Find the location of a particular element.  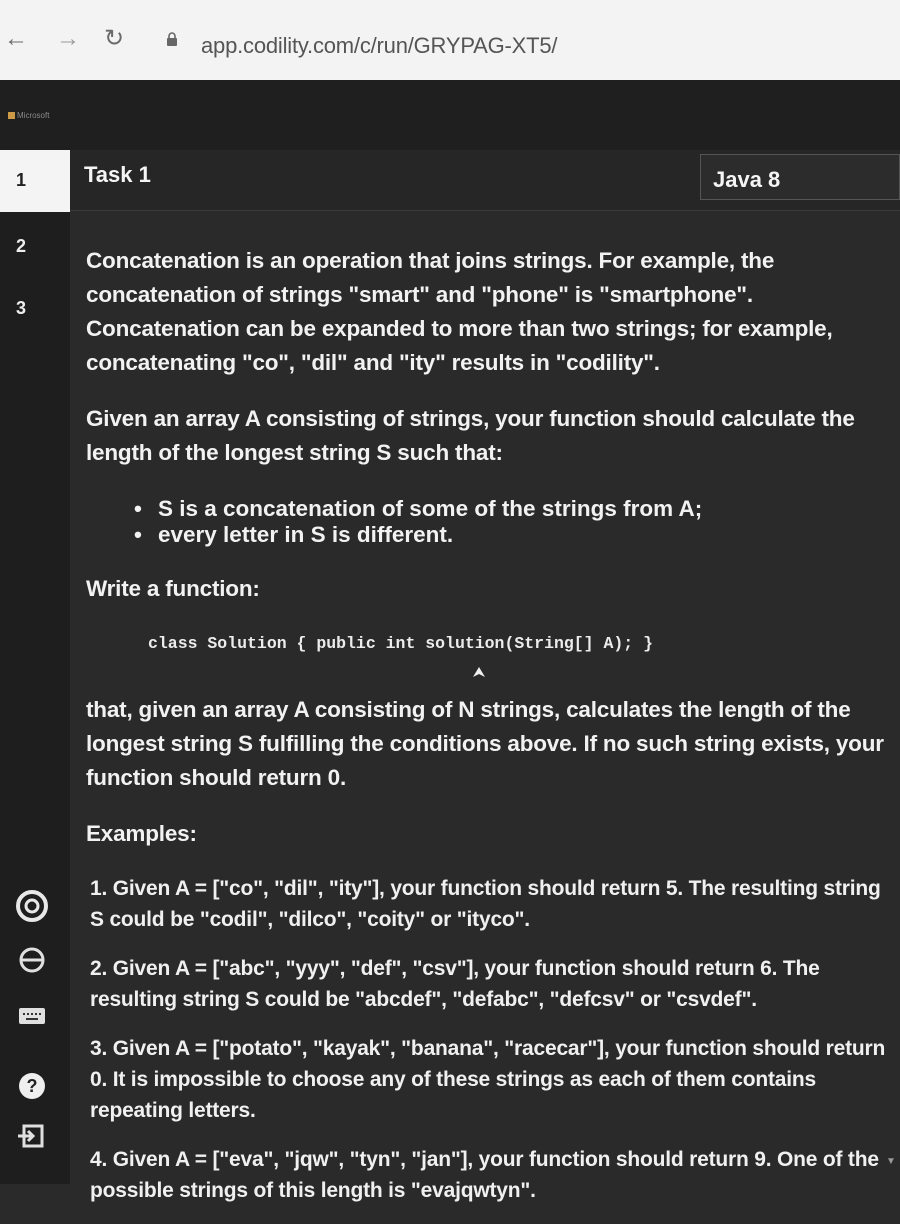

help-icon: ? is located at coordinates (32, 1086).